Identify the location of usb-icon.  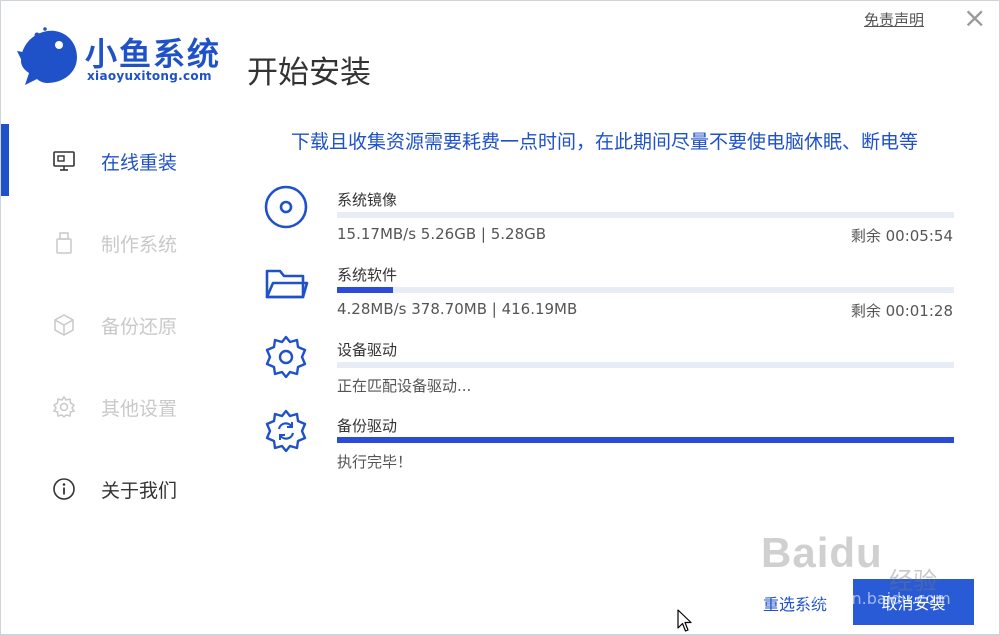
(64, 243).